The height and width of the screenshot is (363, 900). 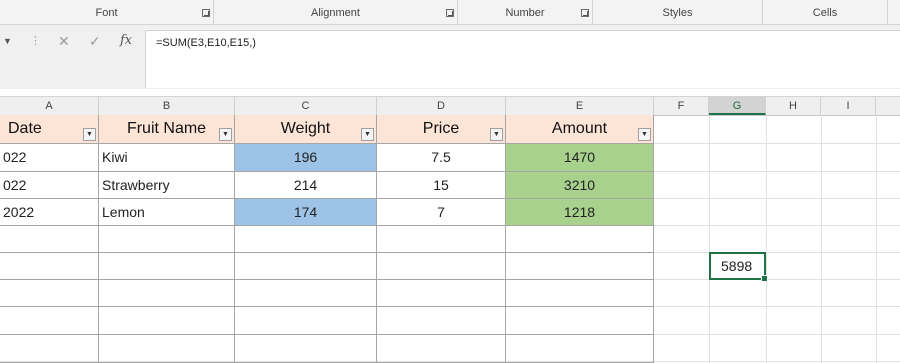 I want to click on column-header-f: F, so click(x=681, y=106).